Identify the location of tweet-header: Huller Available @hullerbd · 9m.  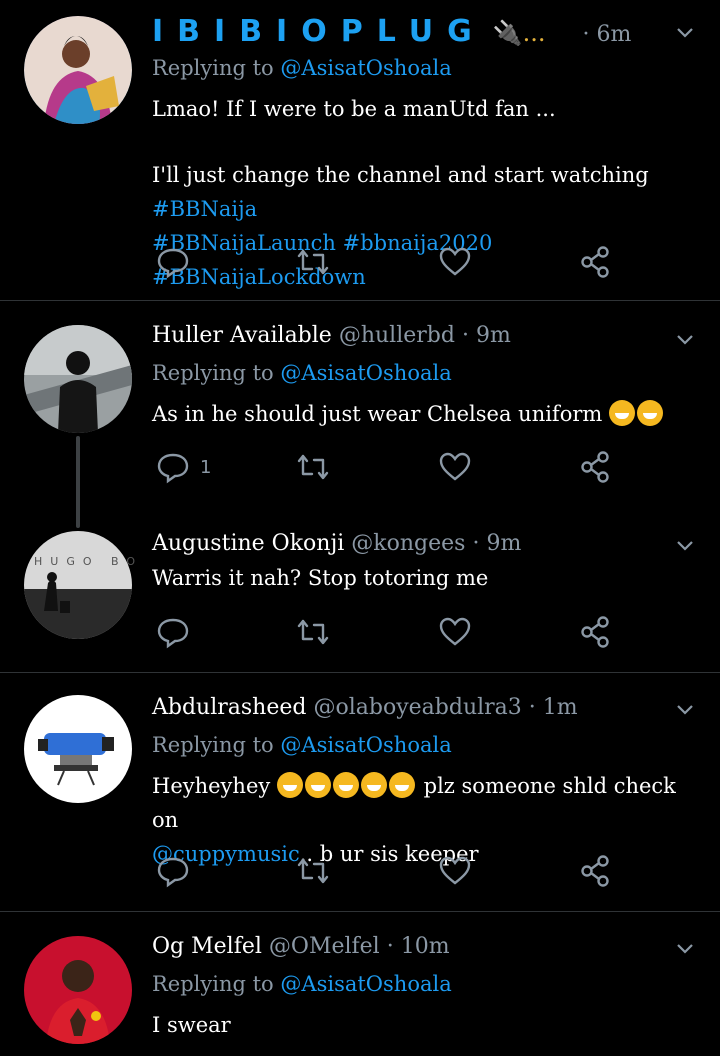
(331, 335).